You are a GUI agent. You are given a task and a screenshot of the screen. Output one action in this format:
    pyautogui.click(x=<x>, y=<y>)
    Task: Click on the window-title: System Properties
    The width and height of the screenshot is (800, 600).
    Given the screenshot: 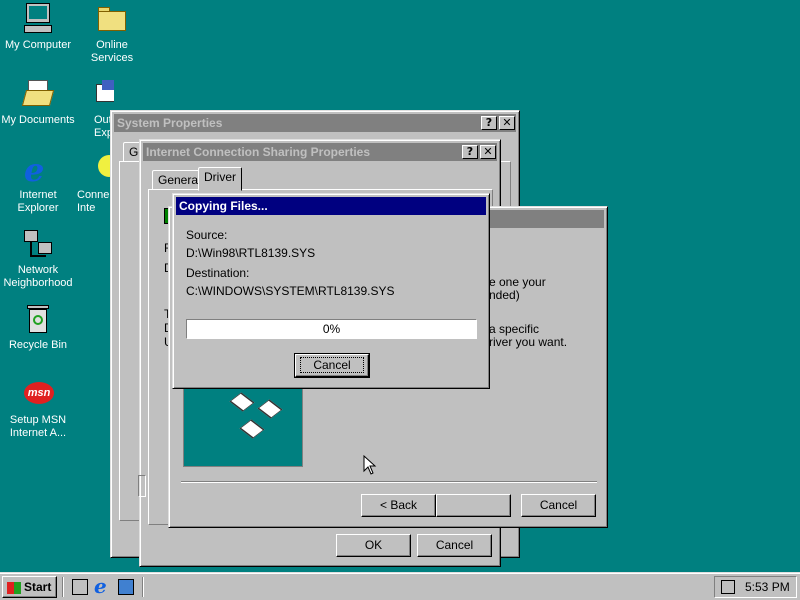 What is the action you would take?
    pyautogui.click(x=170, y=123)
    